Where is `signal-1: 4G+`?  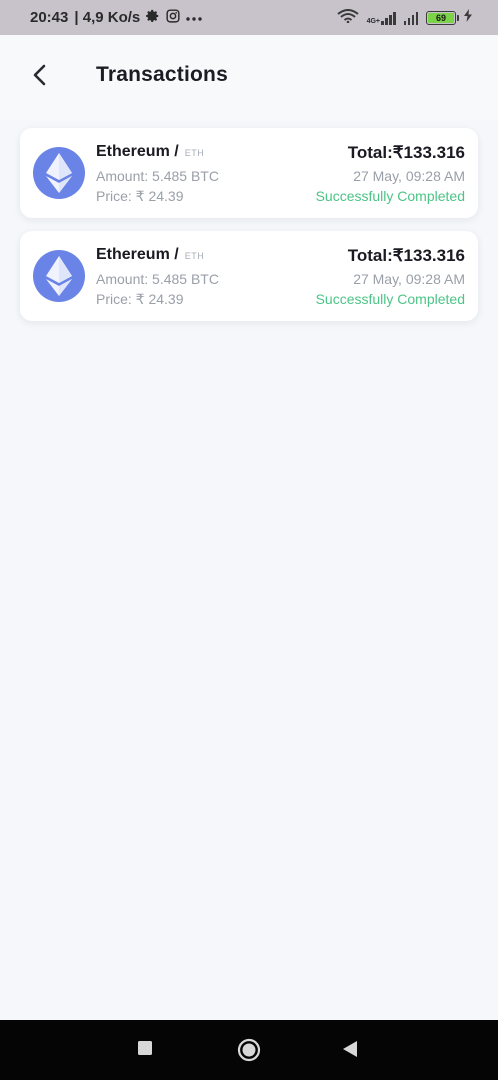 signal-1: 4G+ is located at coordinates (381, 18).